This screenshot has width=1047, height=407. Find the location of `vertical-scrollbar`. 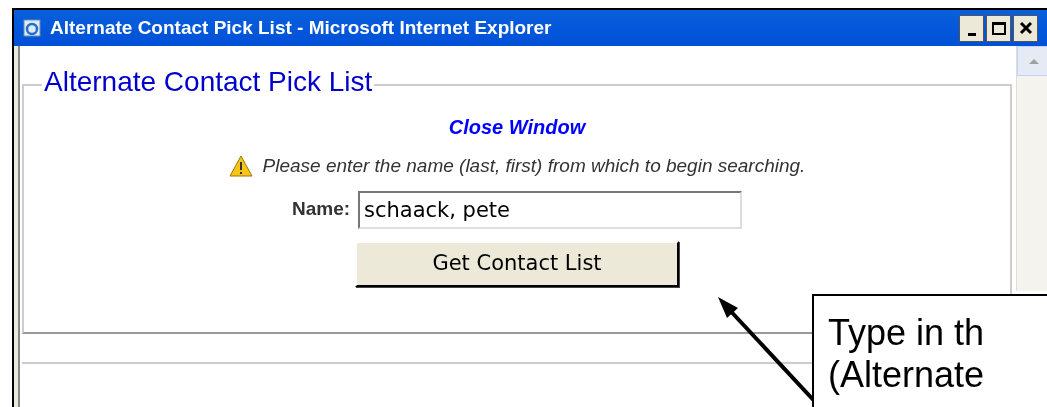

vertical-scrollbar is located at coordinates (1031, 168).